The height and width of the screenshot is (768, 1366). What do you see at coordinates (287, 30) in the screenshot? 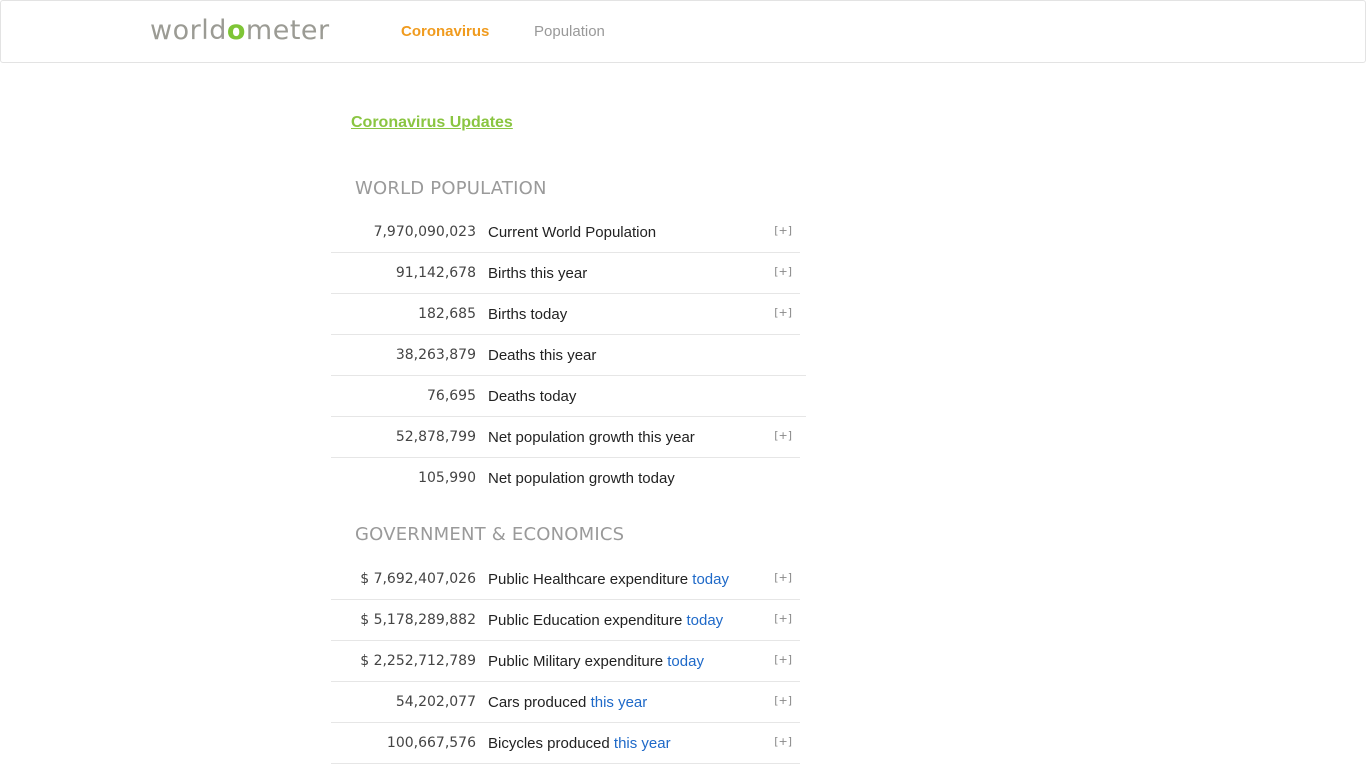
I see `logo-text-post: meter` at bounding box center [287, 30].